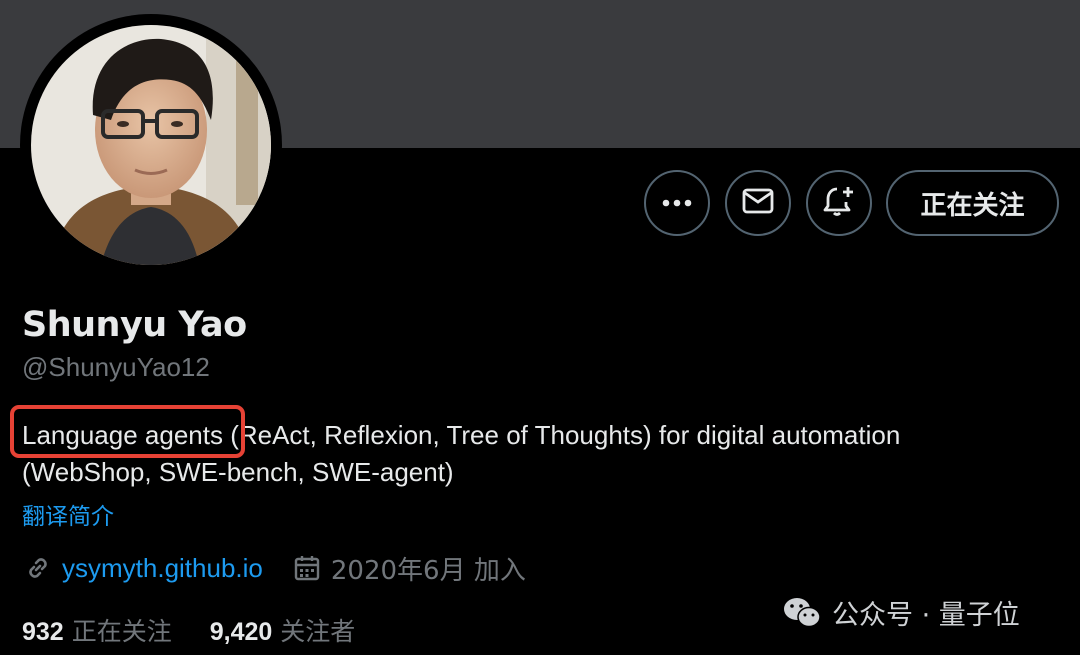 This screenshot has width=1080, height=655. Describe the element at coordinates (926, 615) in the screenshot. I see `watermark-text: 公众号 · 量子位` at that location.